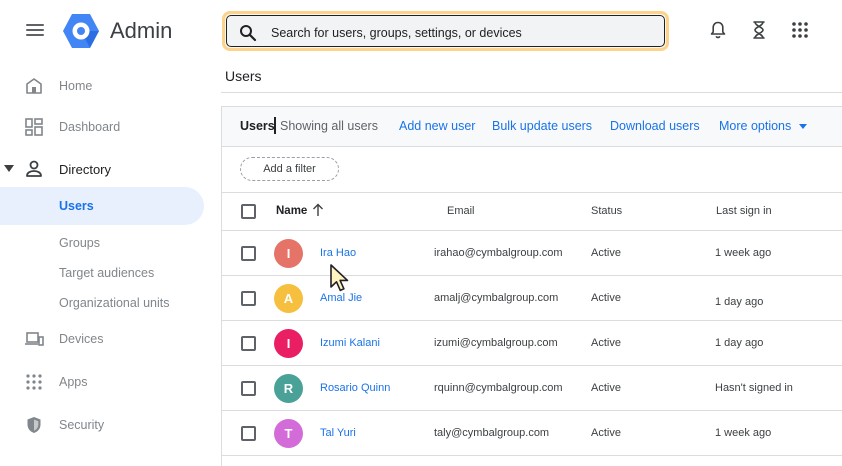 The height and width of the screenshot is (466, 842). I want to click on add-filter-label: Add a filter, so click(289, 169).